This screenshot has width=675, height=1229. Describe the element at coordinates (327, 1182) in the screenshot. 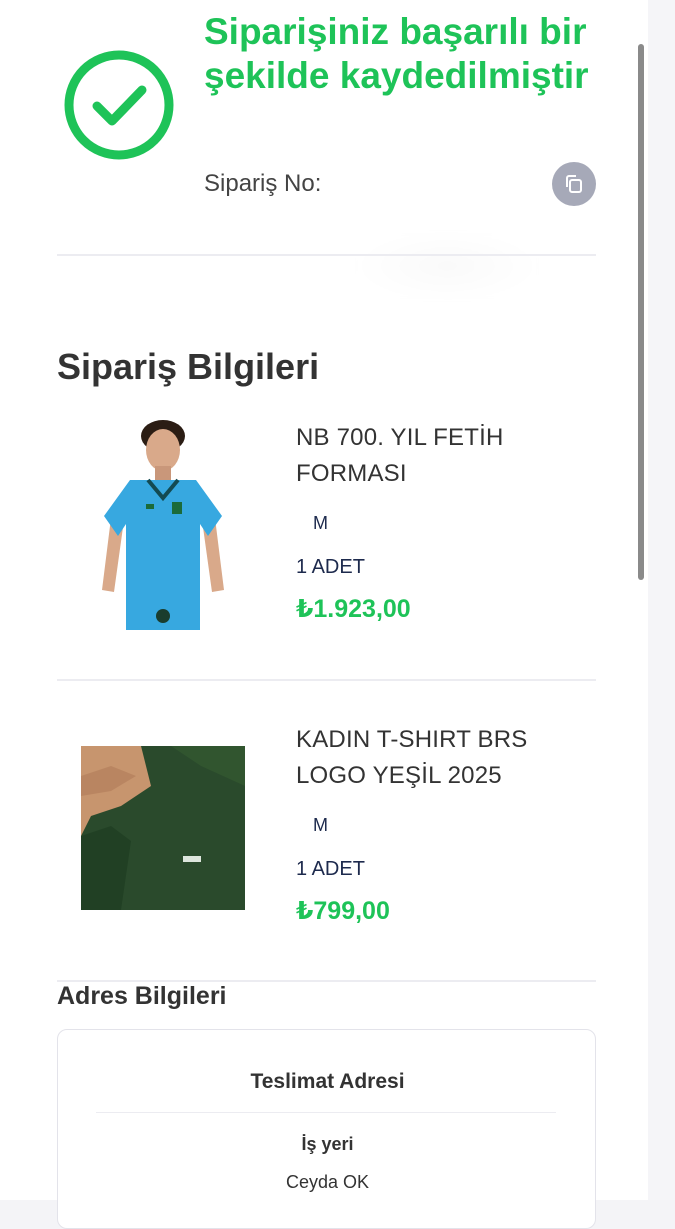

I see `recipient-name: Ceyda OK` at that location.